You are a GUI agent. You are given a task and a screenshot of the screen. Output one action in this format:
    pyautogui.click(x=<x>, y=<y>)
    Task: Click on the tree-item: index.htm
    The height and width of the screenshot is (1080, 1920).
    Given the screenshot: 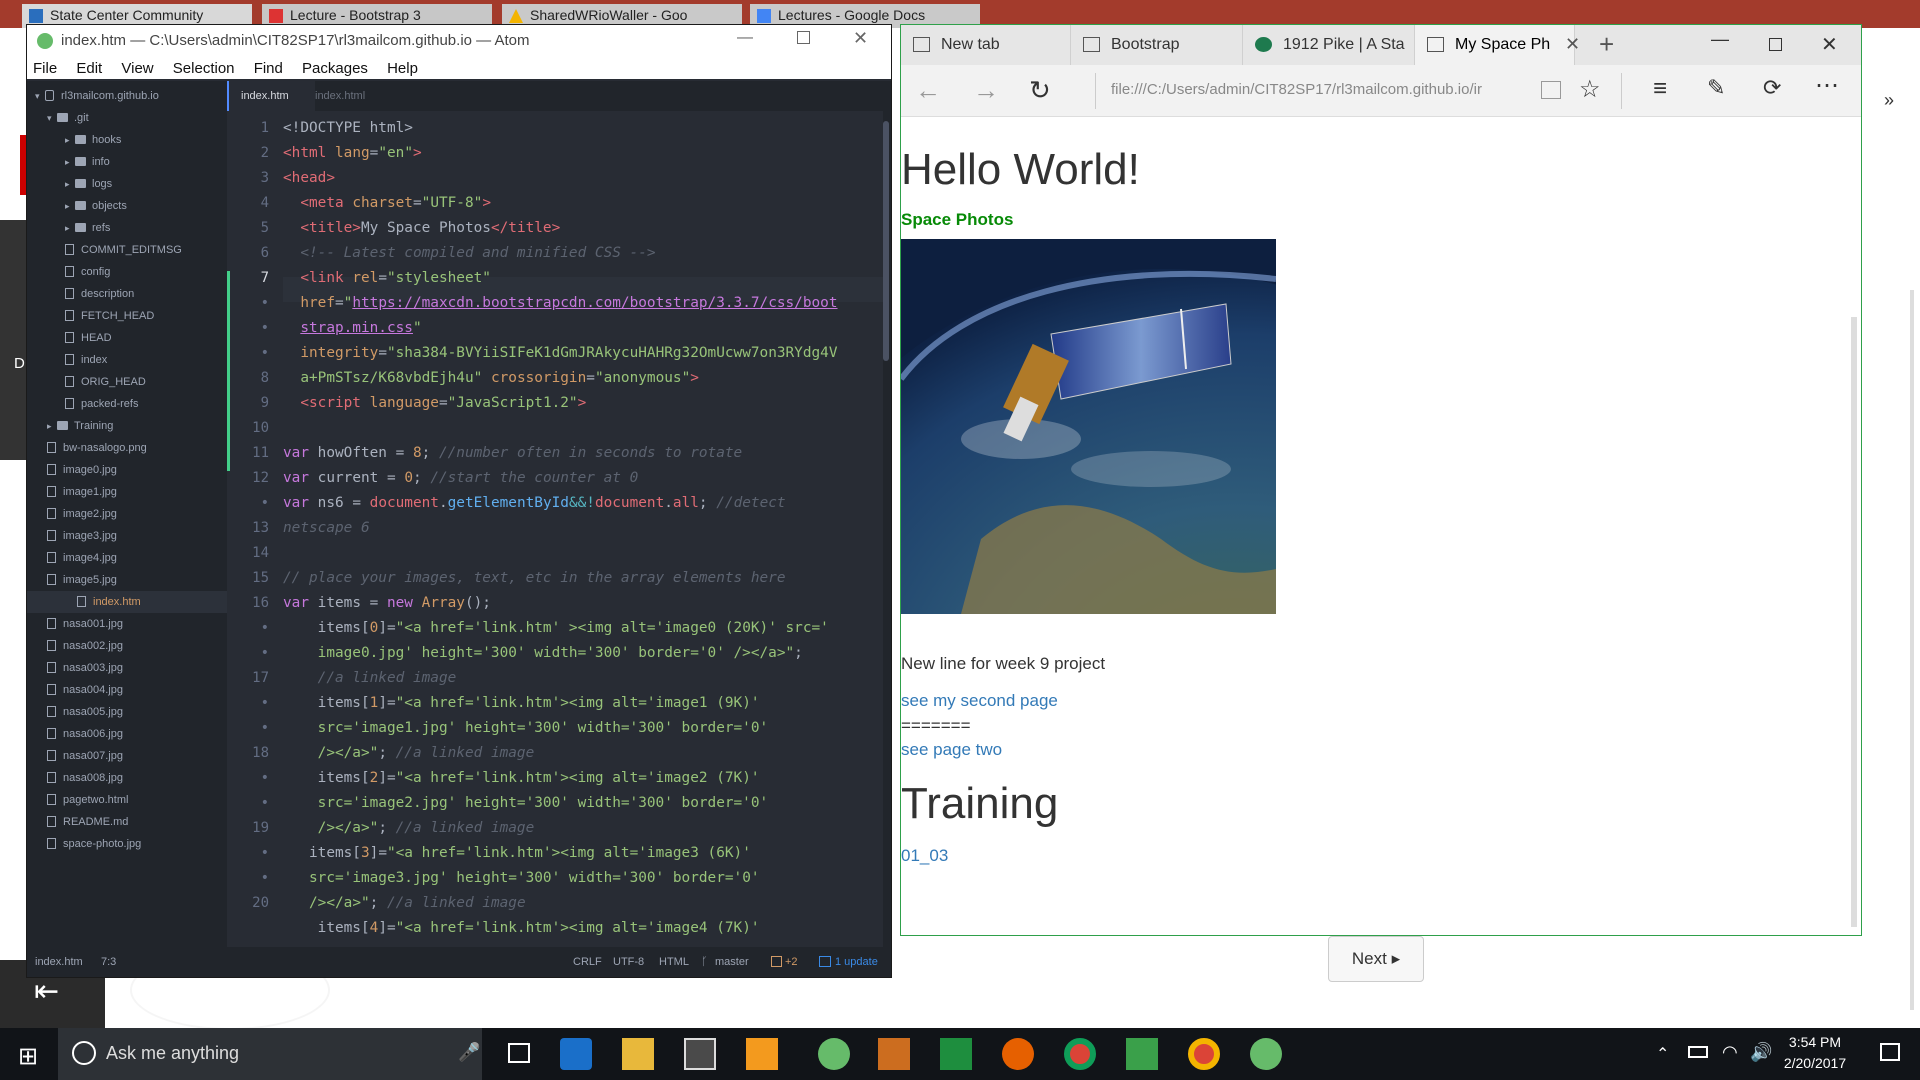 What is the action you would take?
    pyautogui.click(x=127, y=602)
    